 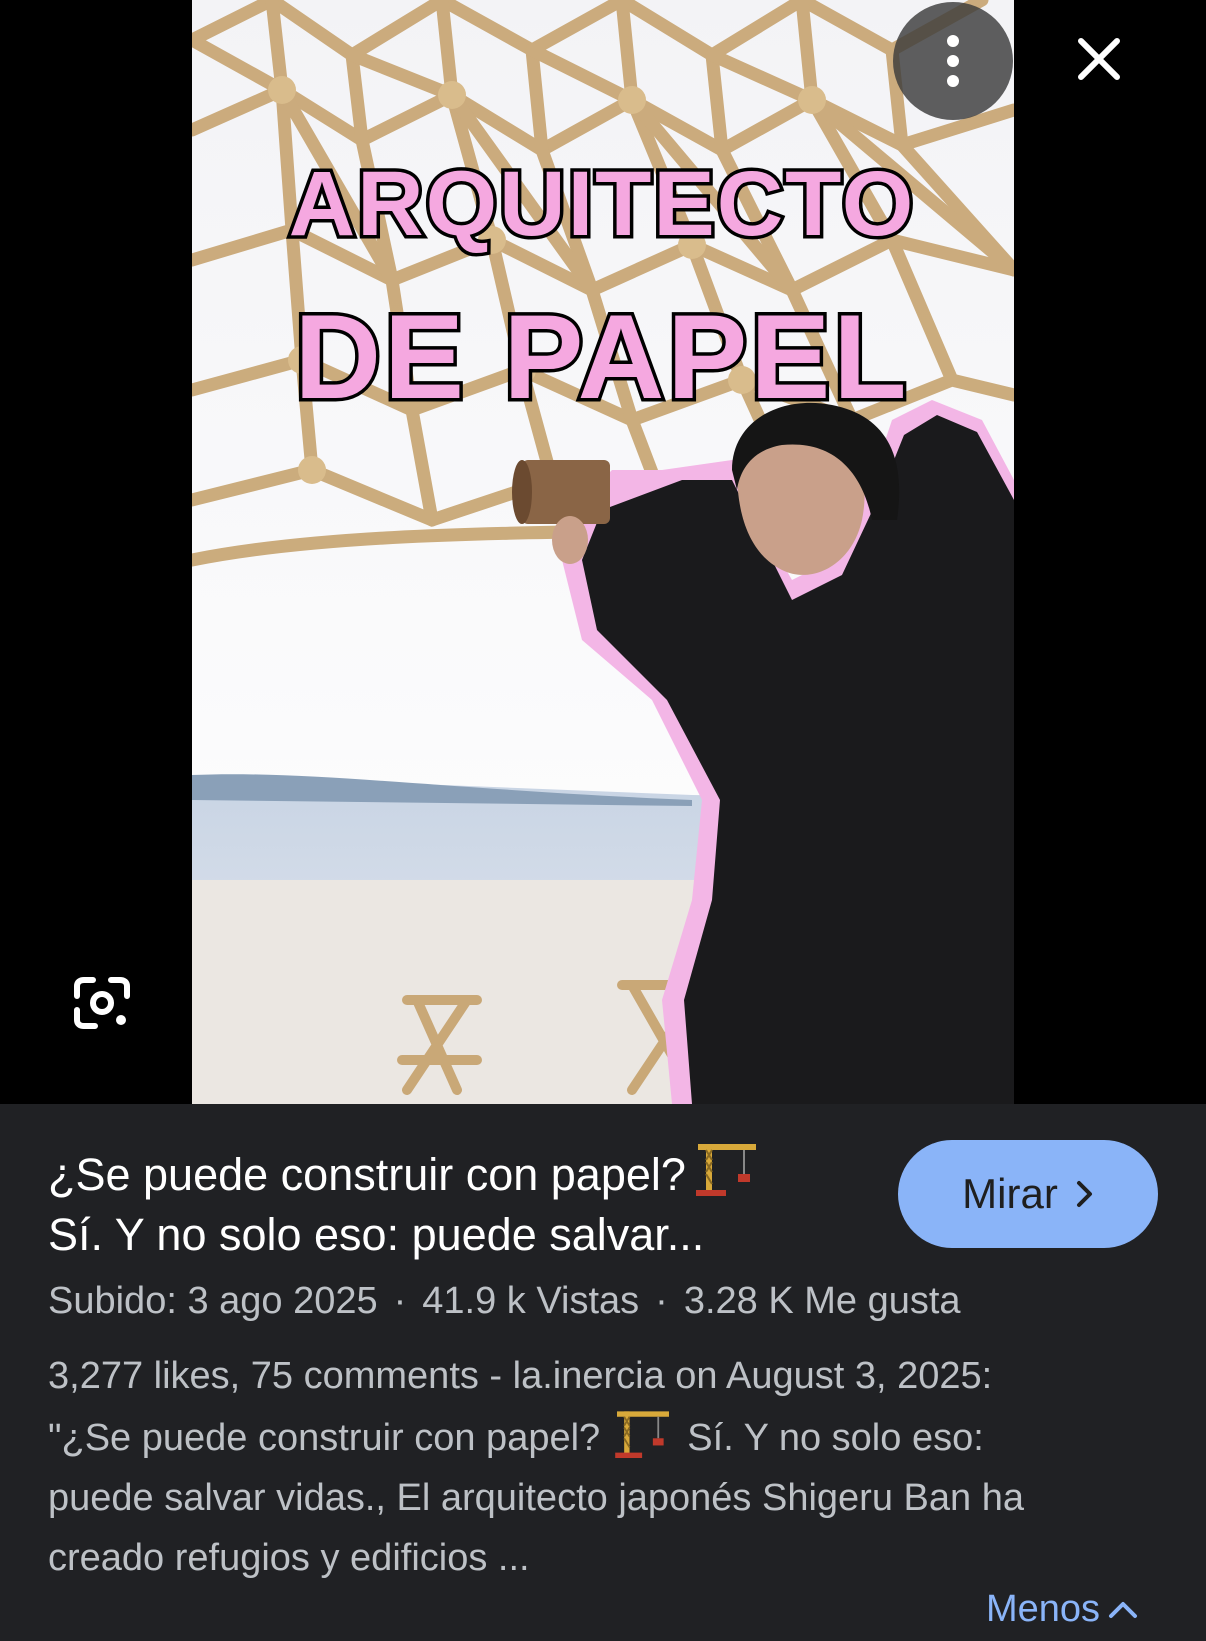 I want to click on close-button, so click(x=1099, y=59).